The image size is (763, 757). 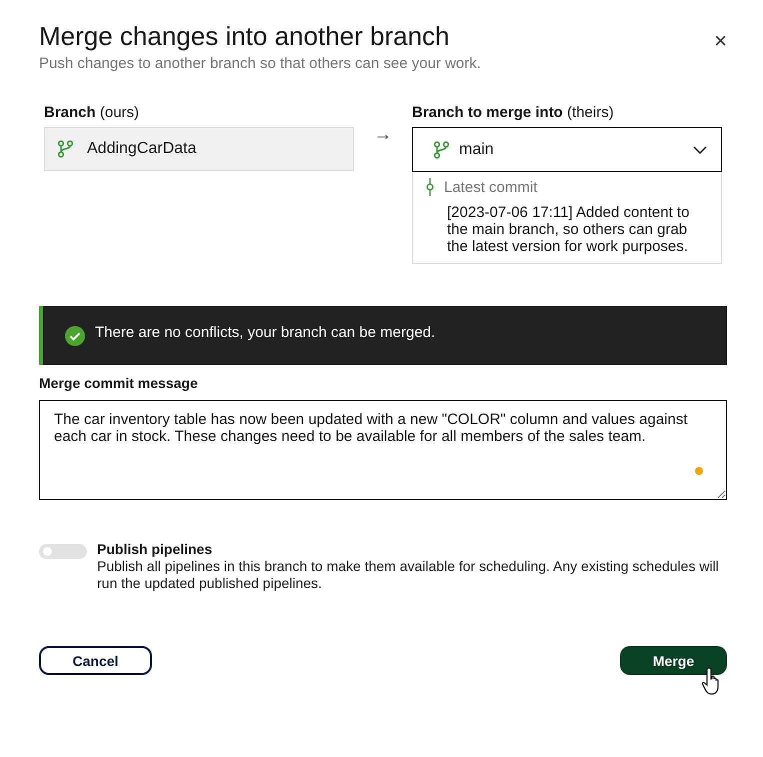 What do you see at coordinates (568, 229) in the screenshot?
I see `commit-text: [2023-07-06 17:11] Added content to the main branch, so others can grab the latest version for work purposes.` at bounding box center [568, 229].